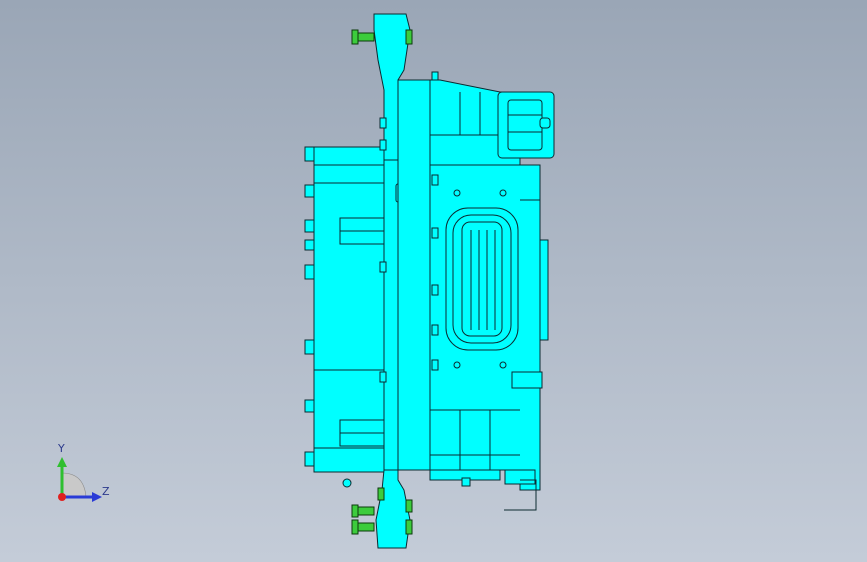 This screenshot has width=867, height=562. Describe the element at coordinates (526, 125) in the screenshot. I see `top-connector` at that location.